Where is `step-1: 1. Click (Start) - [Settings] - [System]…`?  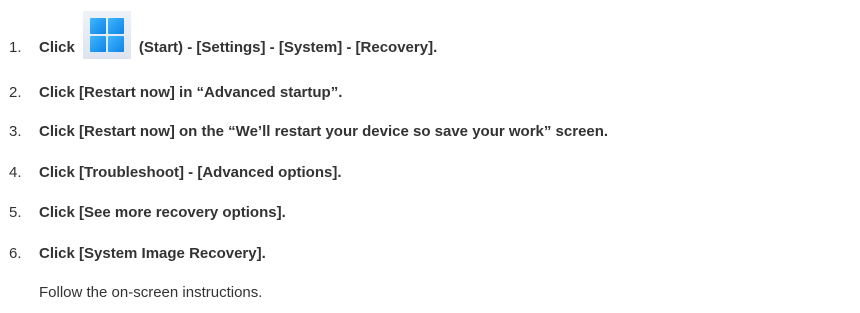 step-1: 1. Click (Start) - [Settings] - [System]… is located at coordinates (223, 35).